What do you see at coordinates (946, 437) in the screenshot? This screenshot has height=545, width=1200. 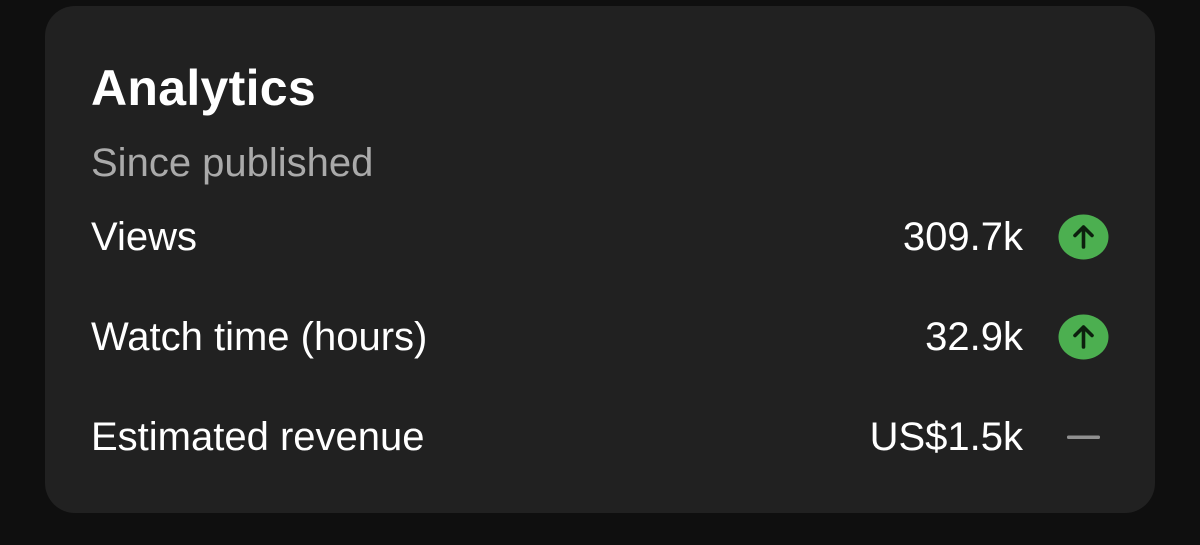 I see `metric-value: US$1.5k` at bounding box center [946, 437].